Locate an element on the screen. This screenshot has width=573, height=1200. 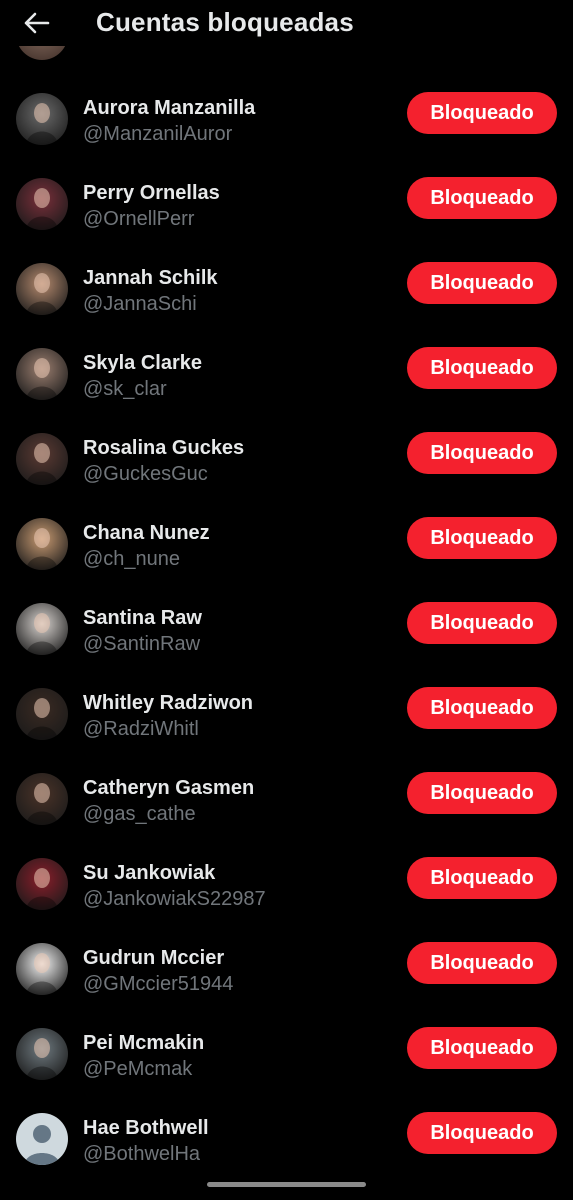
account-row: Catheryn Gasmen @gas_cathe Bloqueado is located at coordinates (286, 795).